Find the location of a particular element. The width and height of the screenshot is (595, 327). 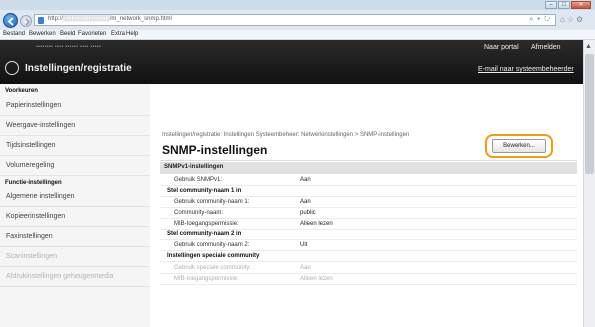

setting-label: Gebruik community-naam 1: is located at coordinates (212, 202).